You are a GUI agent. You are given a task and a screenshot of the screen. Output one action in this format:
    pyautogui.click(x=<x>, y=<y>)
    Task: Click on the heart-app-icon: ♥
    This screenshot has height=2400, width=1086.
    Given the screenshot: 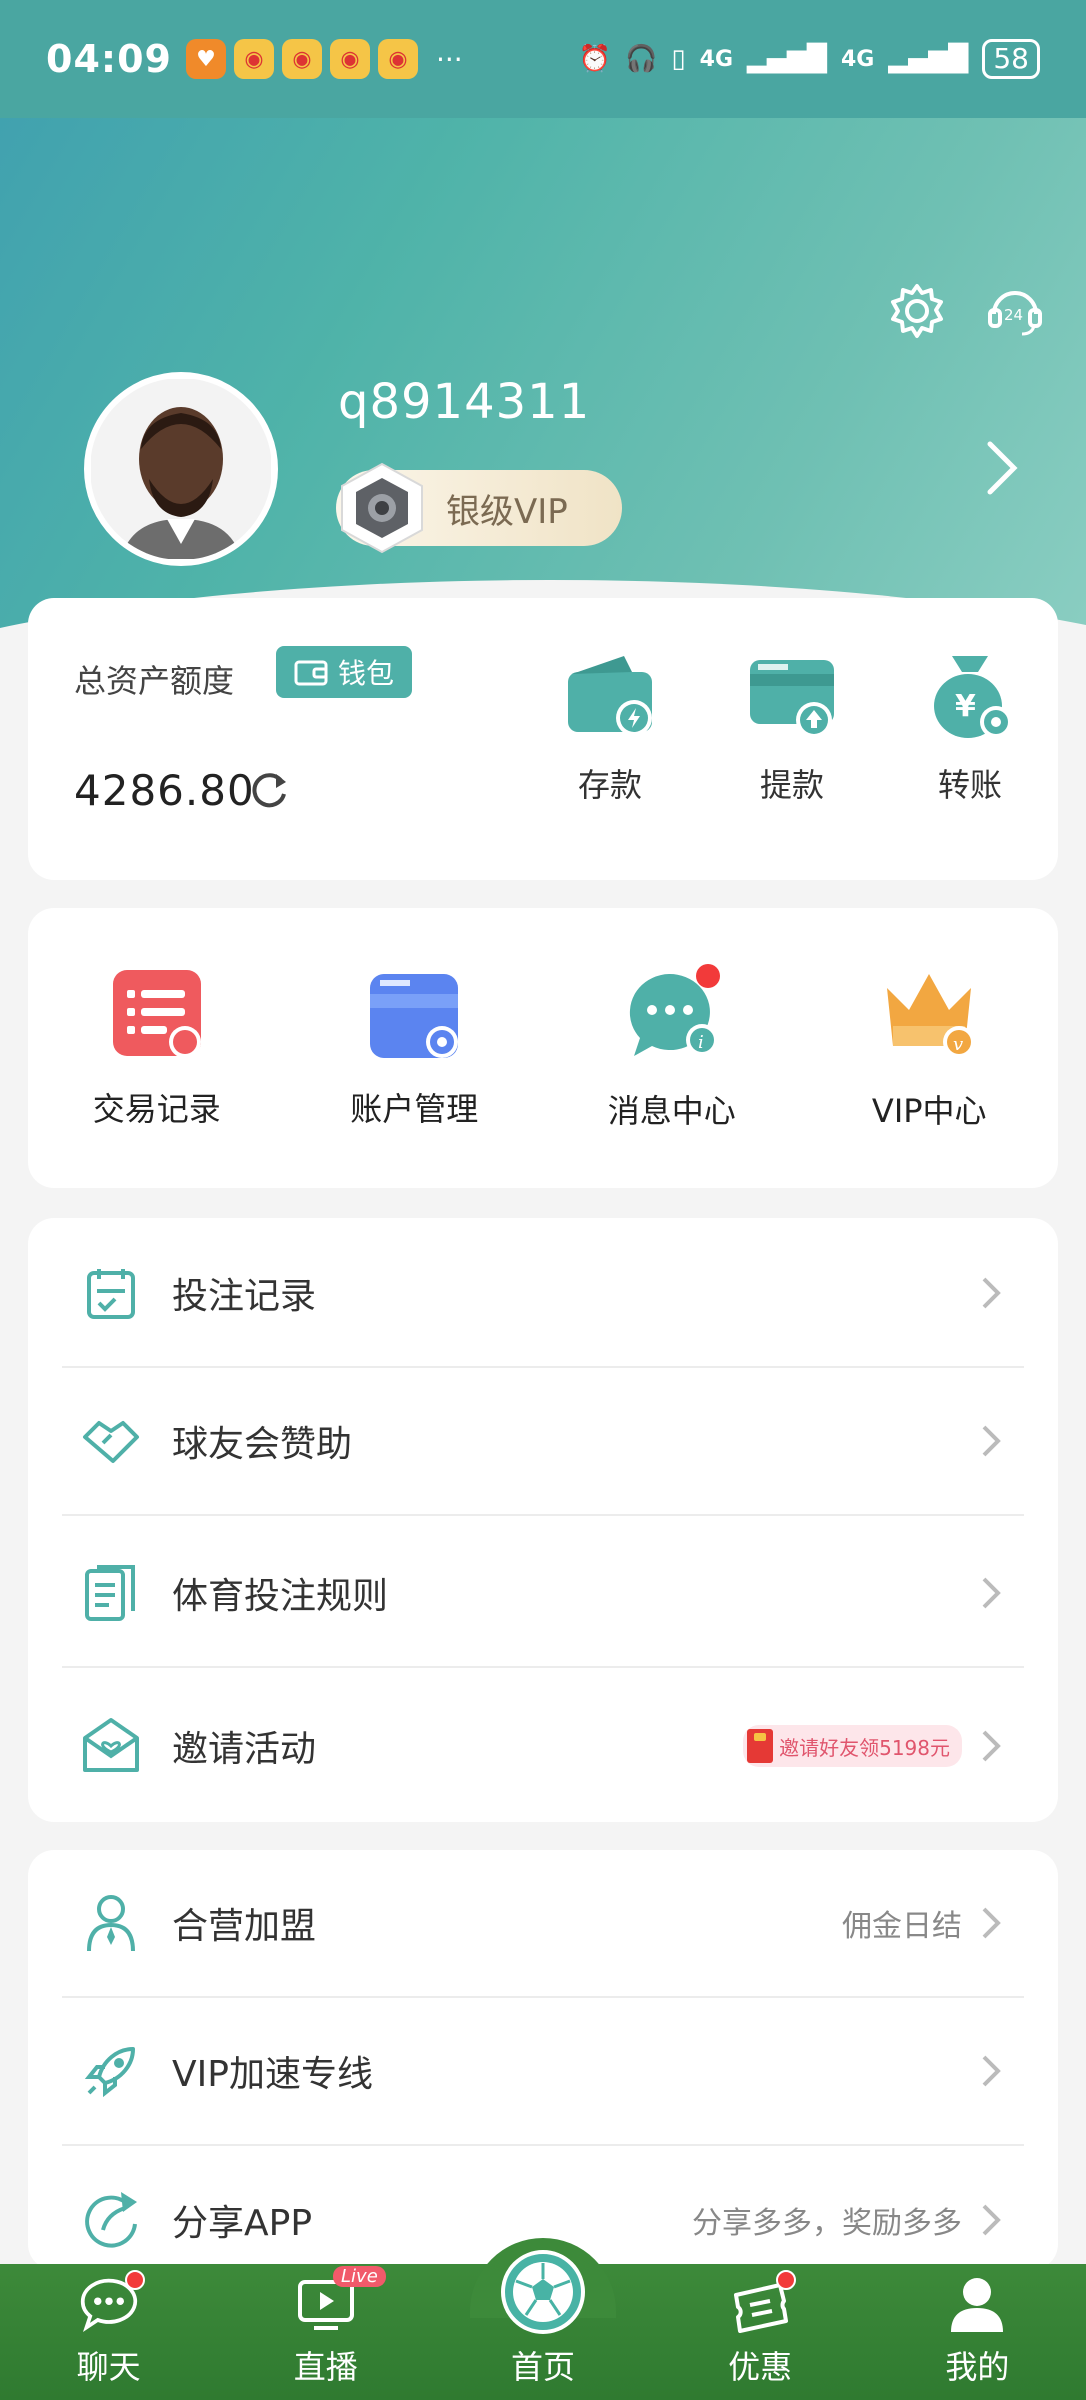 What is the action you would take?
    pyautogui.click(x=205, y=59)
    